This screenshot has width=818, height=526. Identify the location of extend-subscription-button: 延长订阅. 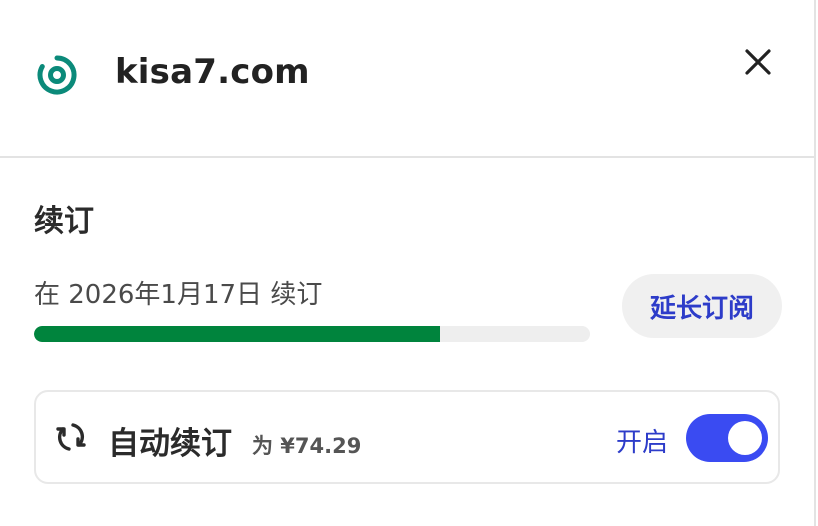
(702, 306).